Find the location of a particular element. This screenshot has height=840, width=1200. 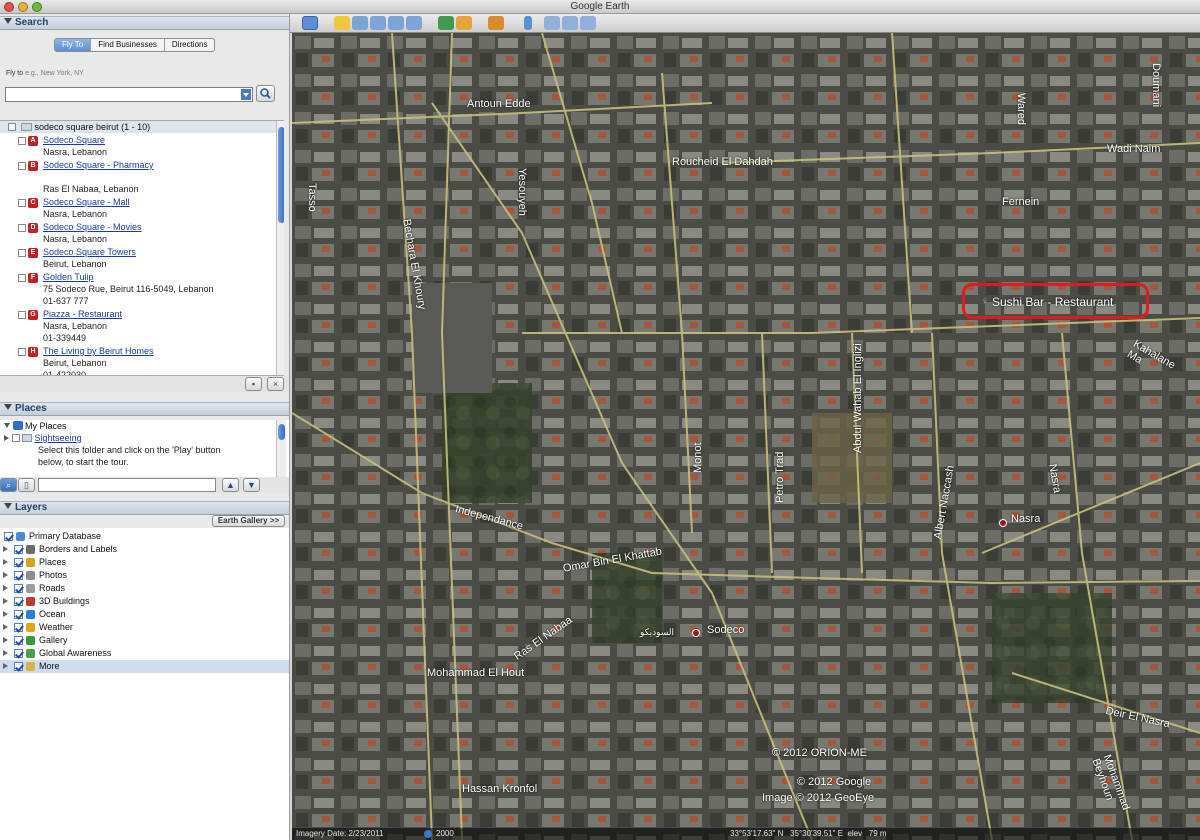

result-name-link: The Living by Beirut Homes is located at coordinates (98, 351).